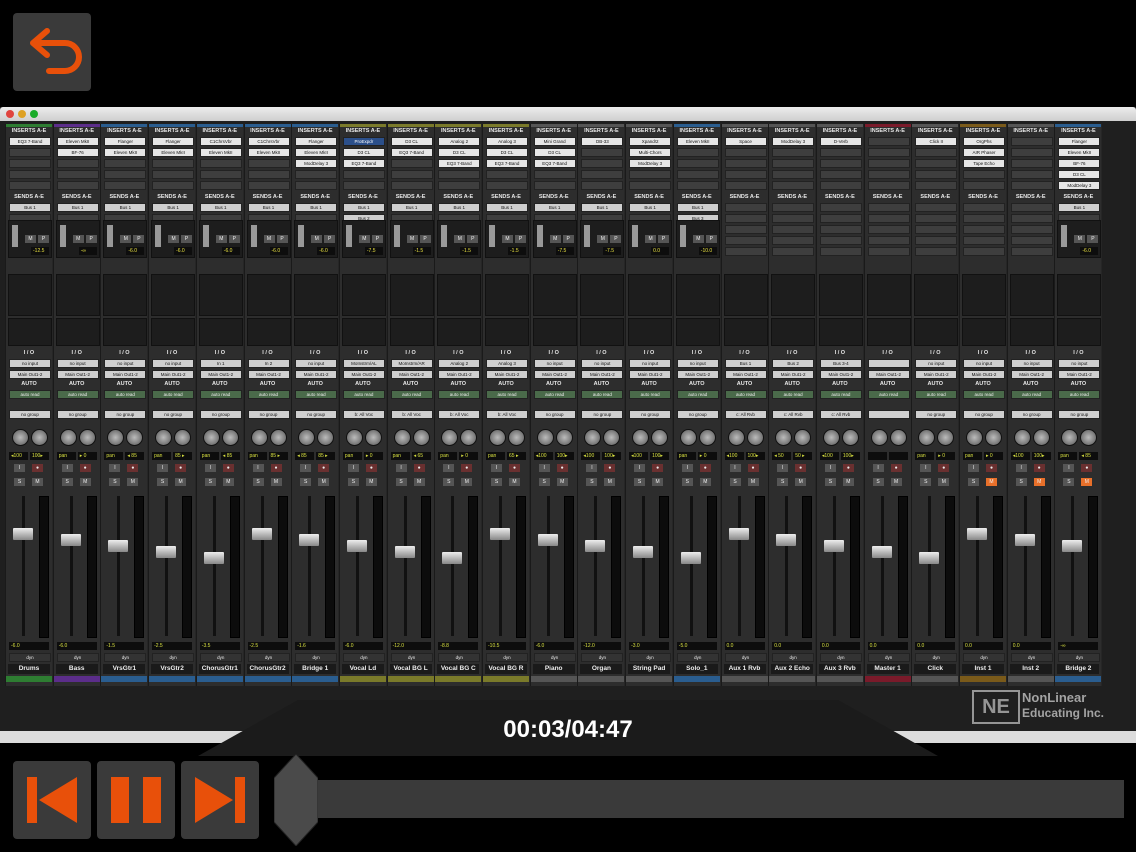 The image size is (1136, 852). Describe the element at coordinates (10, 114) in the screenshot. I see `close-window-icon` at that location.